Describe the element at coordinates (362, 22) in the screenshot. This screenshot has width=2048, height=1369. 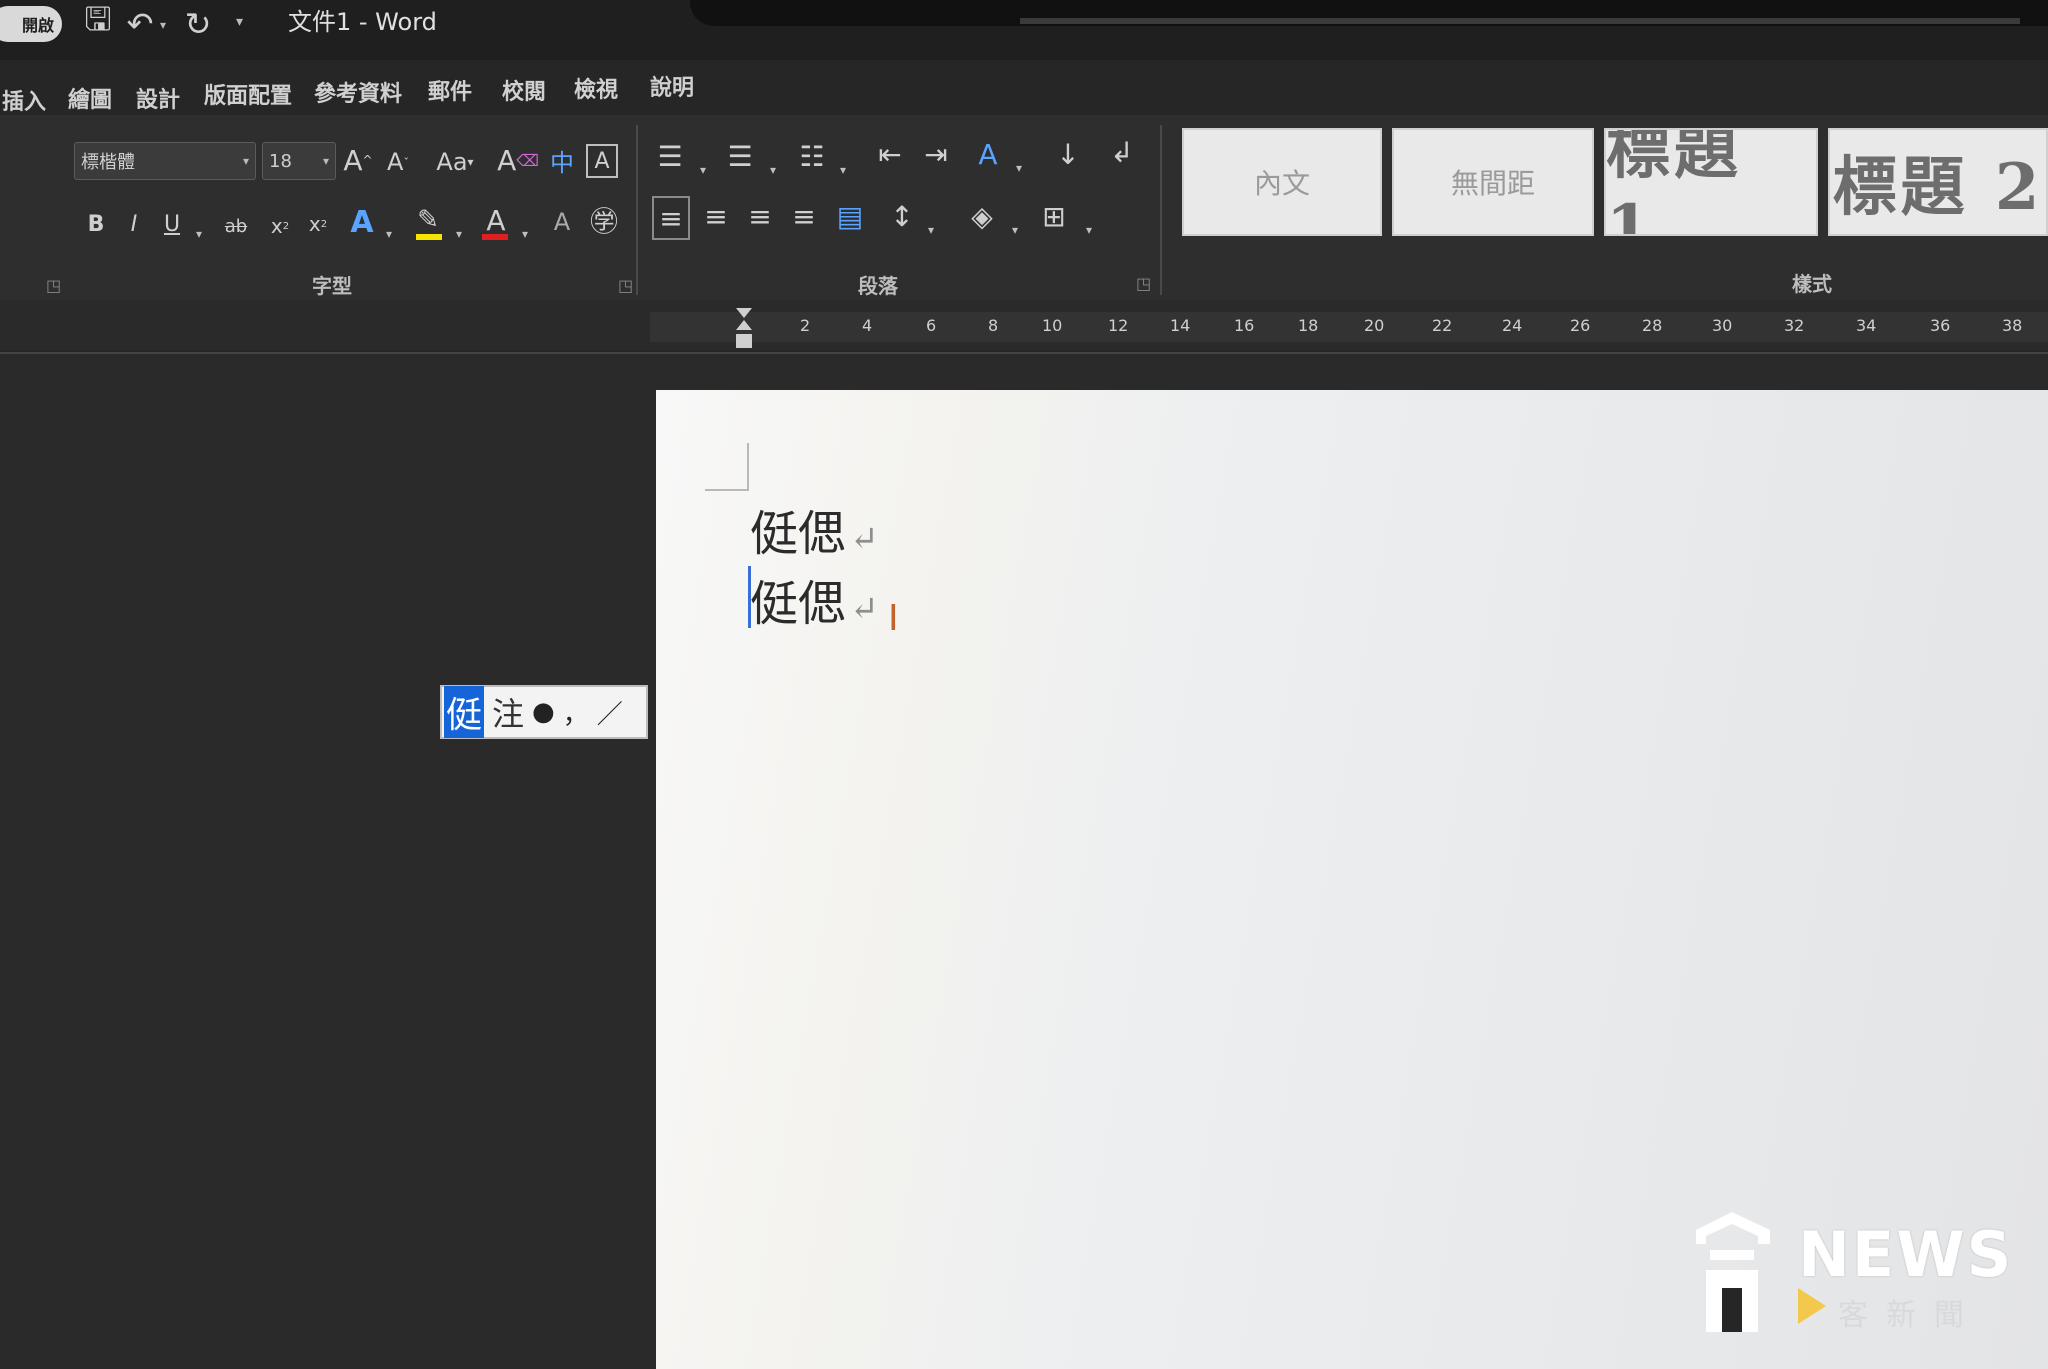
I see `window-title: 文件1 - Word` at that location.